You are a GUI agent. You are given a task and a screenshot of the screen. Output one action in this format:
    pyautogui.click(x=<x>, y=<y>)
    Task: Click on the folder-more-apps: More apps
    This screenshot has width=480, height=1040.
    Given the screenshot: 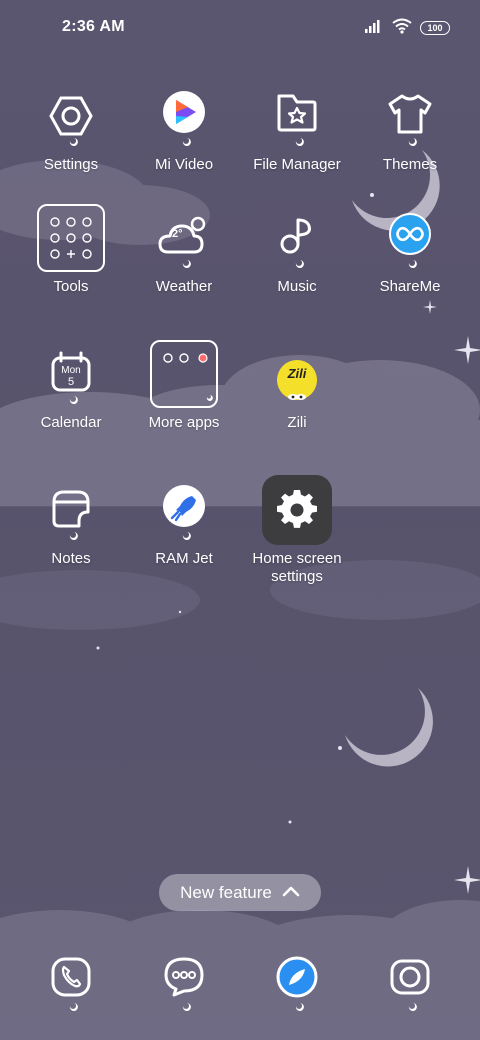 What is the action you would take?
    pyautogui.click(x=184, y=385)
    